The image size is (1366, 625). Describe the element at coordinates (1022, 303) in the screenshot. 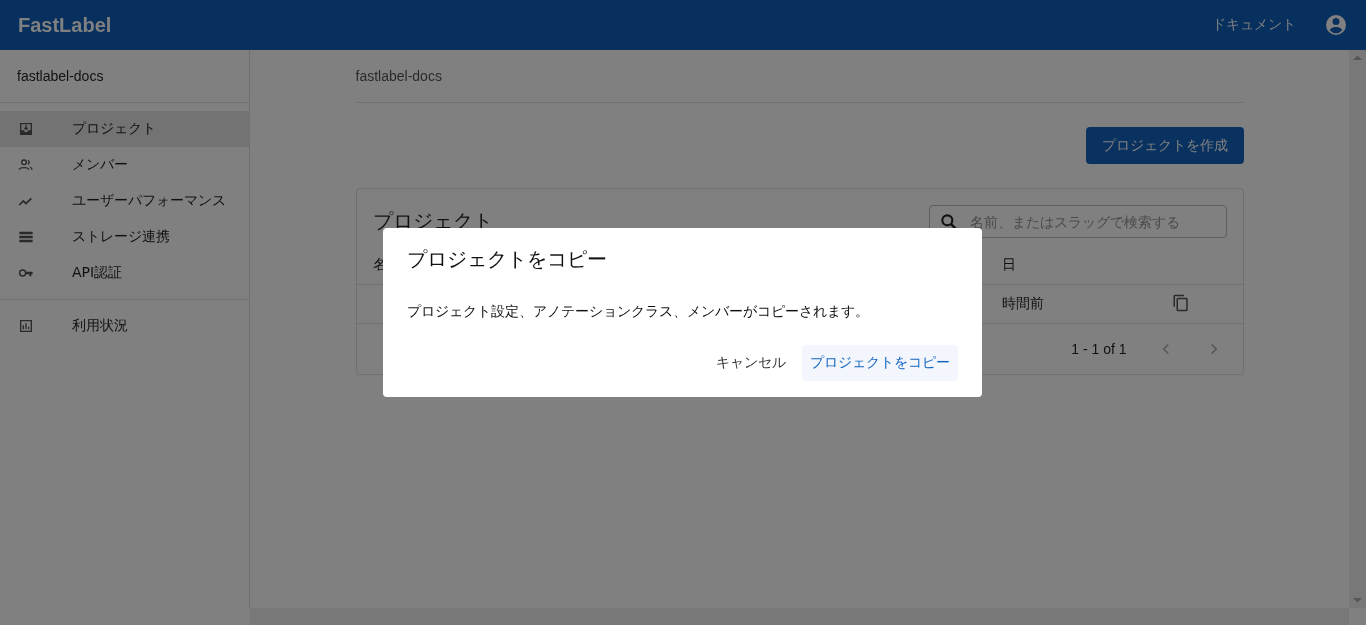

I see `table-cell: 時間前` at that location.